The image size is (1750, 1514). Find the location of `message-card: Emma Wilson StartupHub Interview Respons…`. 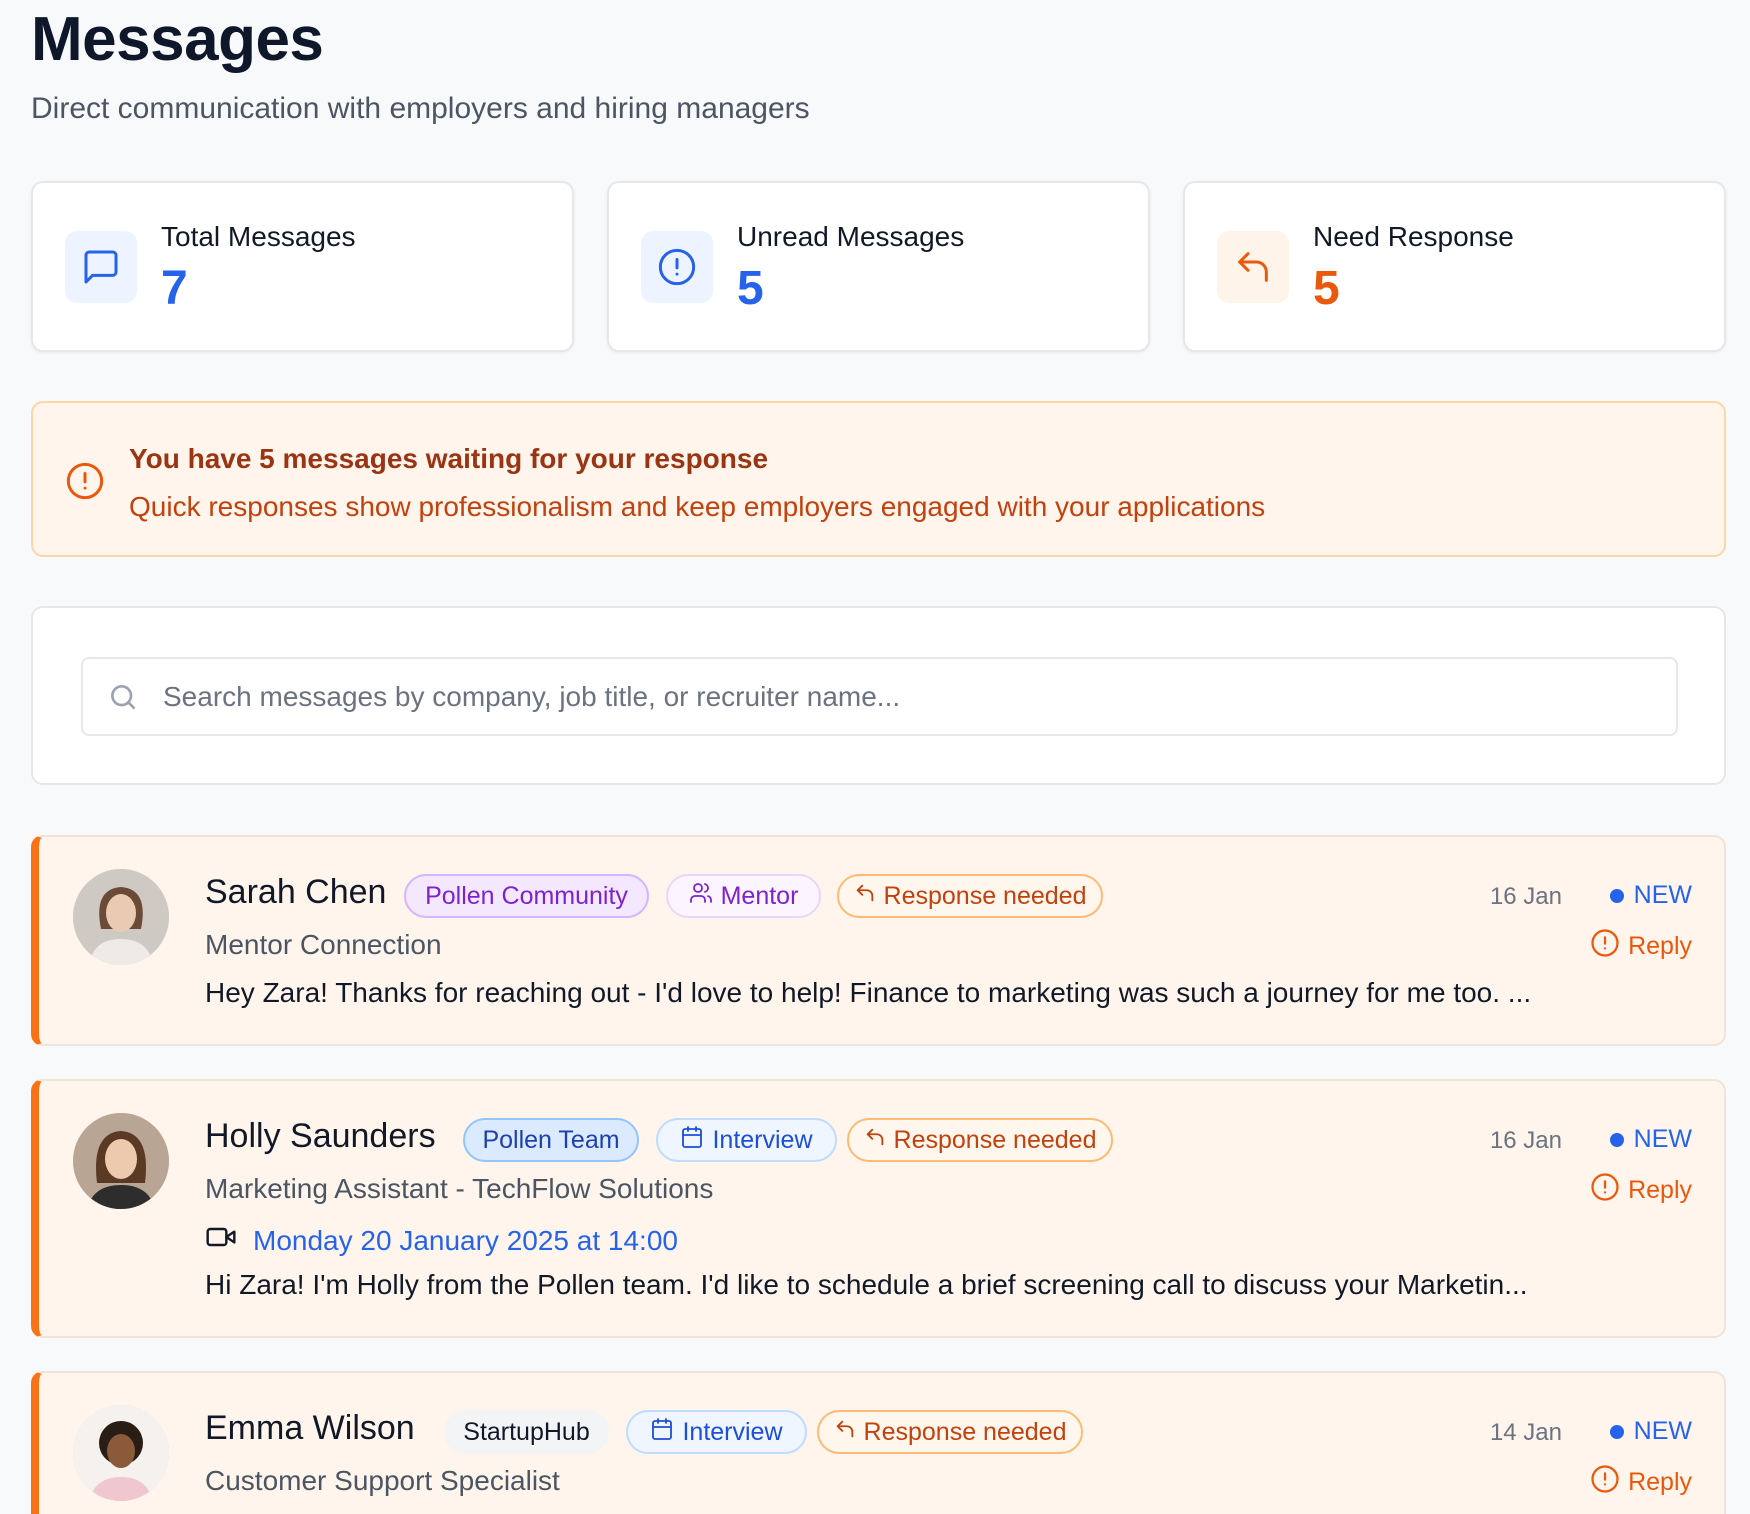

message-card: Emma Wilson StartupHub Interview Respons… is located at coordinates (878, 1442).